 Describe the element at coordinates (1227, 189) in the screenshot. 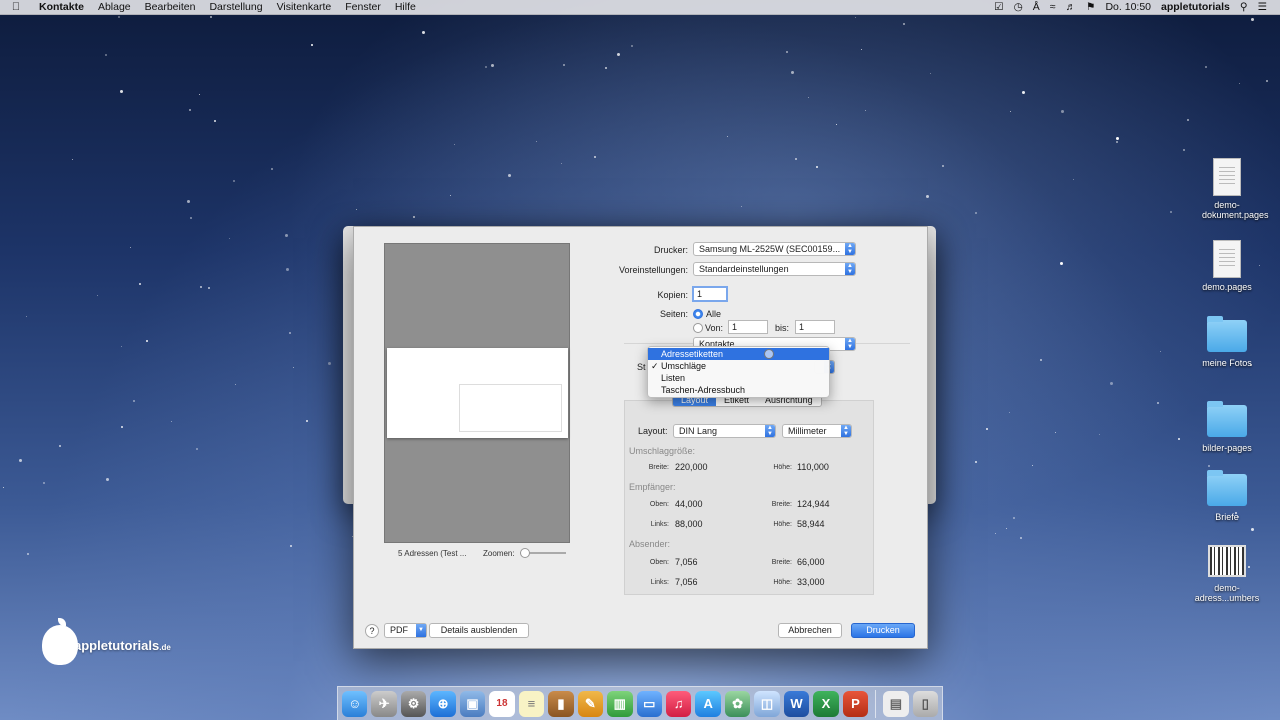

I see `desktop-icon-demo-dokument: demo-dokument.pages` at that location.